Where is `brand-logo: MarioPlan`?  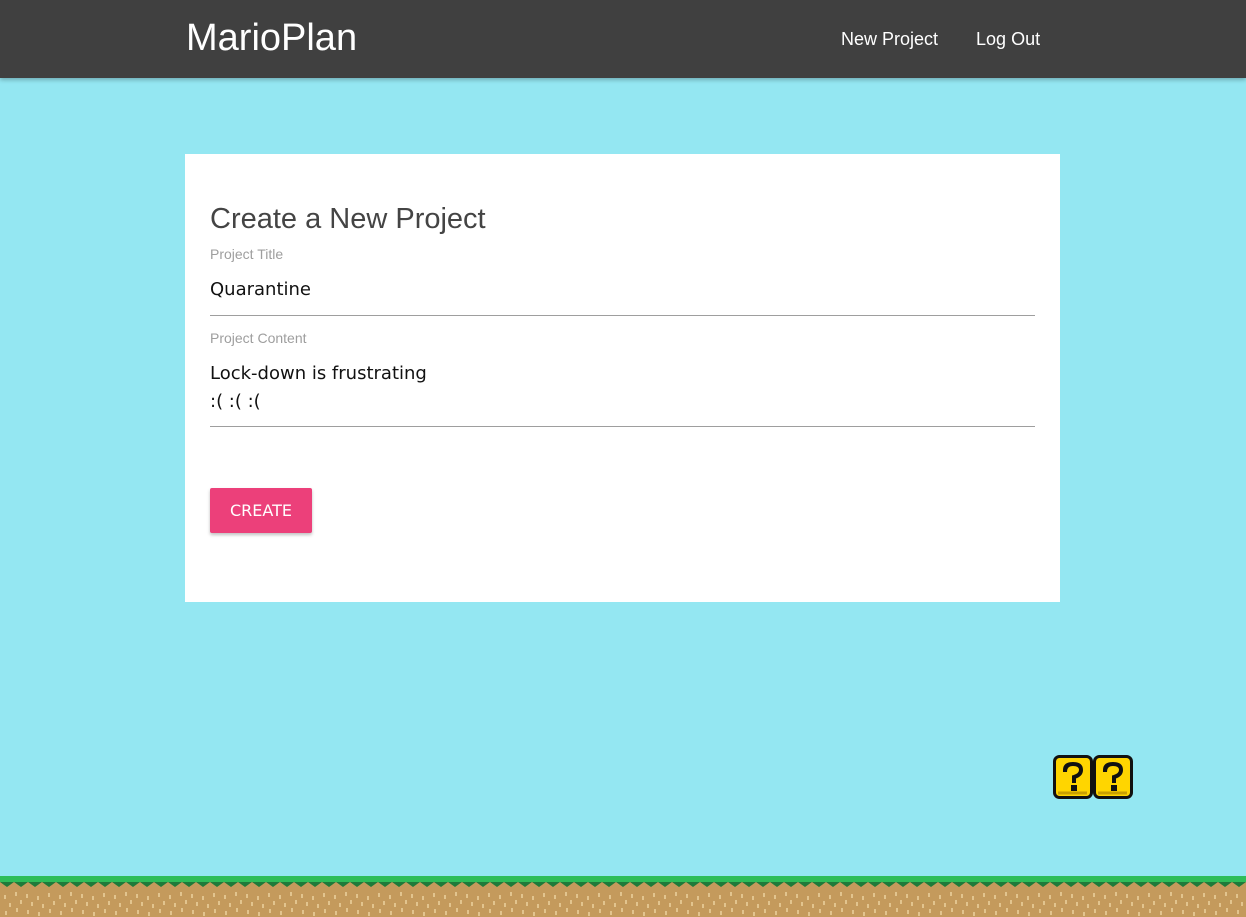
brand-logo: MarioPlan is located at coordinates (271, 38).